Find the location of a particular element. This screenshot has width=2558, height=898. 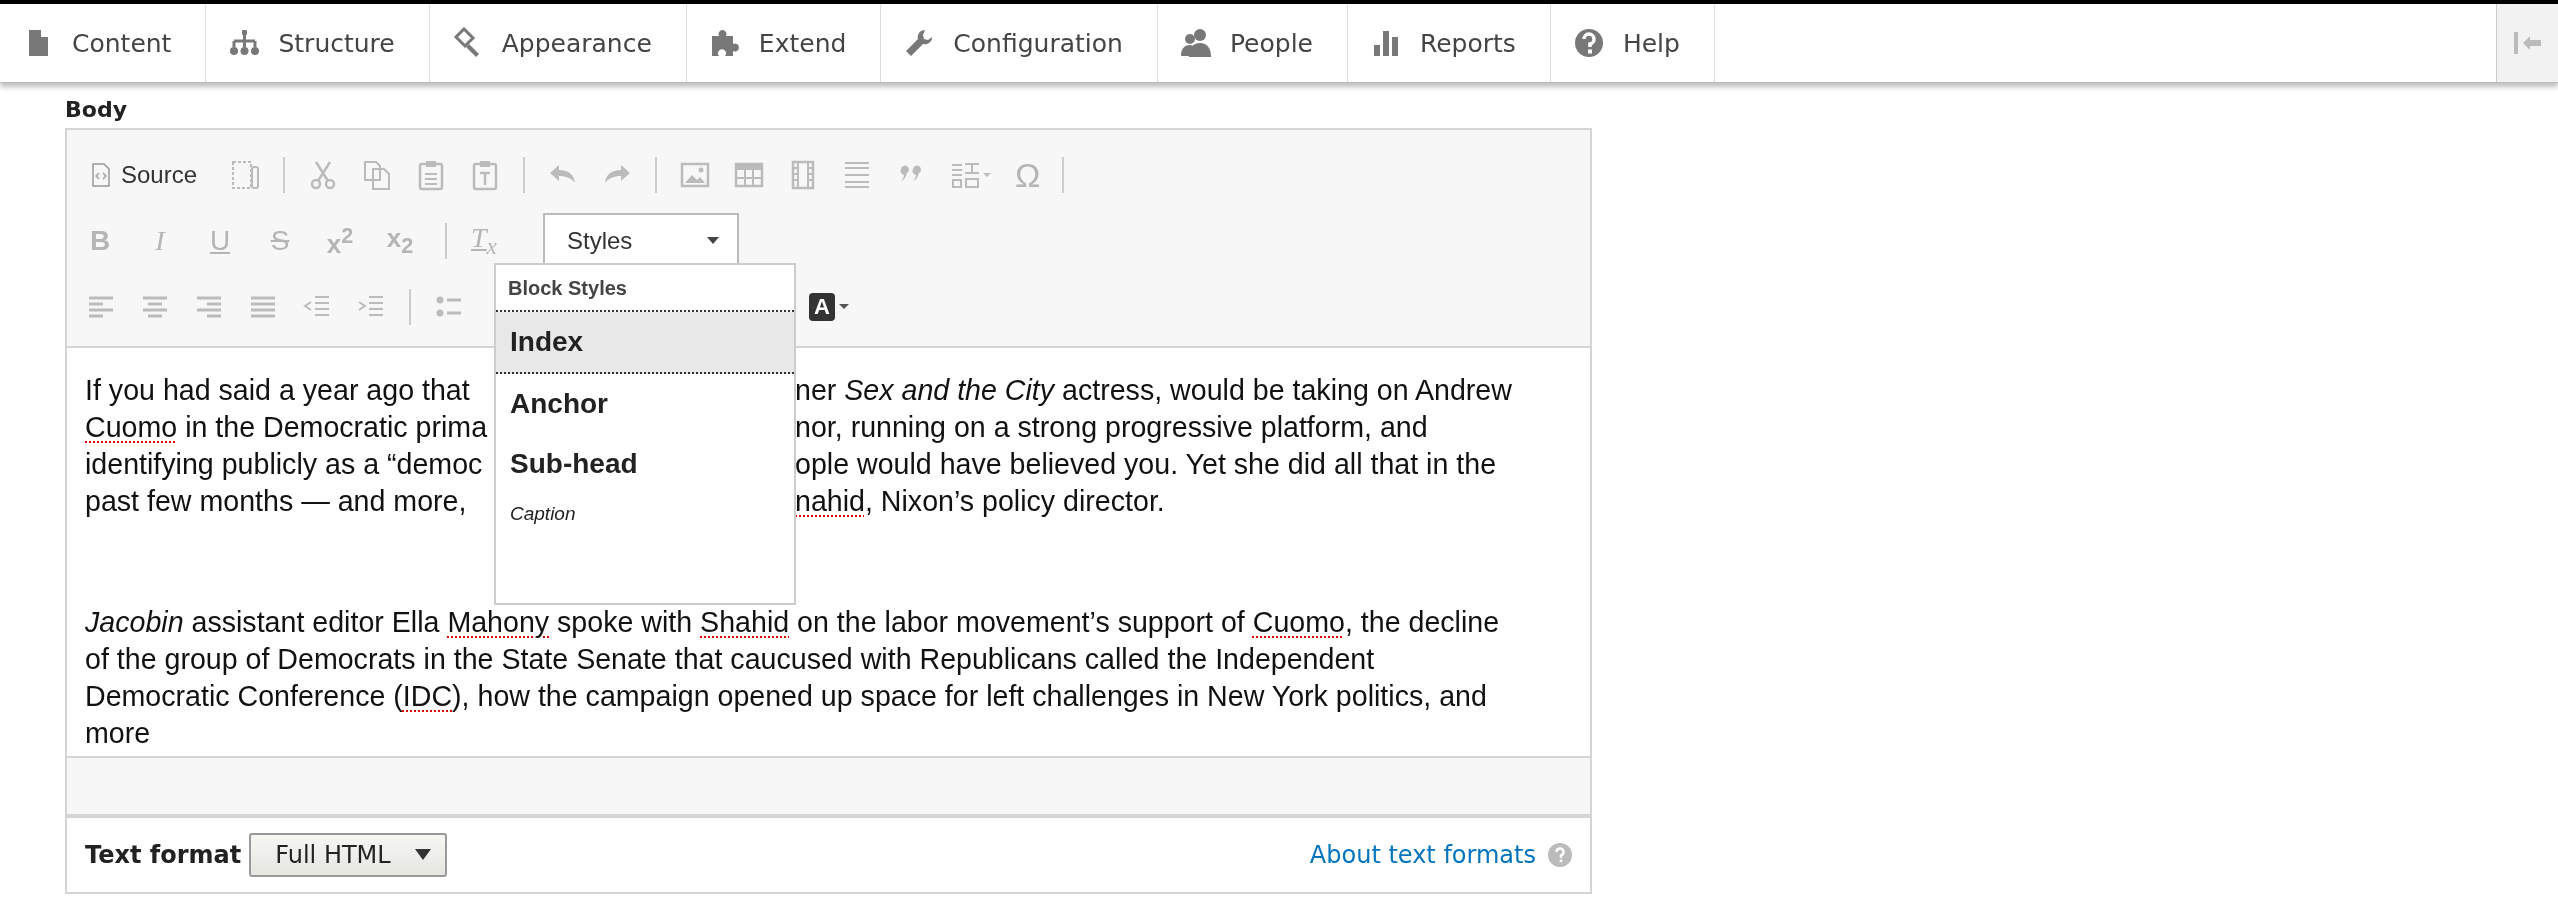

menu-item: Index is located at coordinates (645, 343).